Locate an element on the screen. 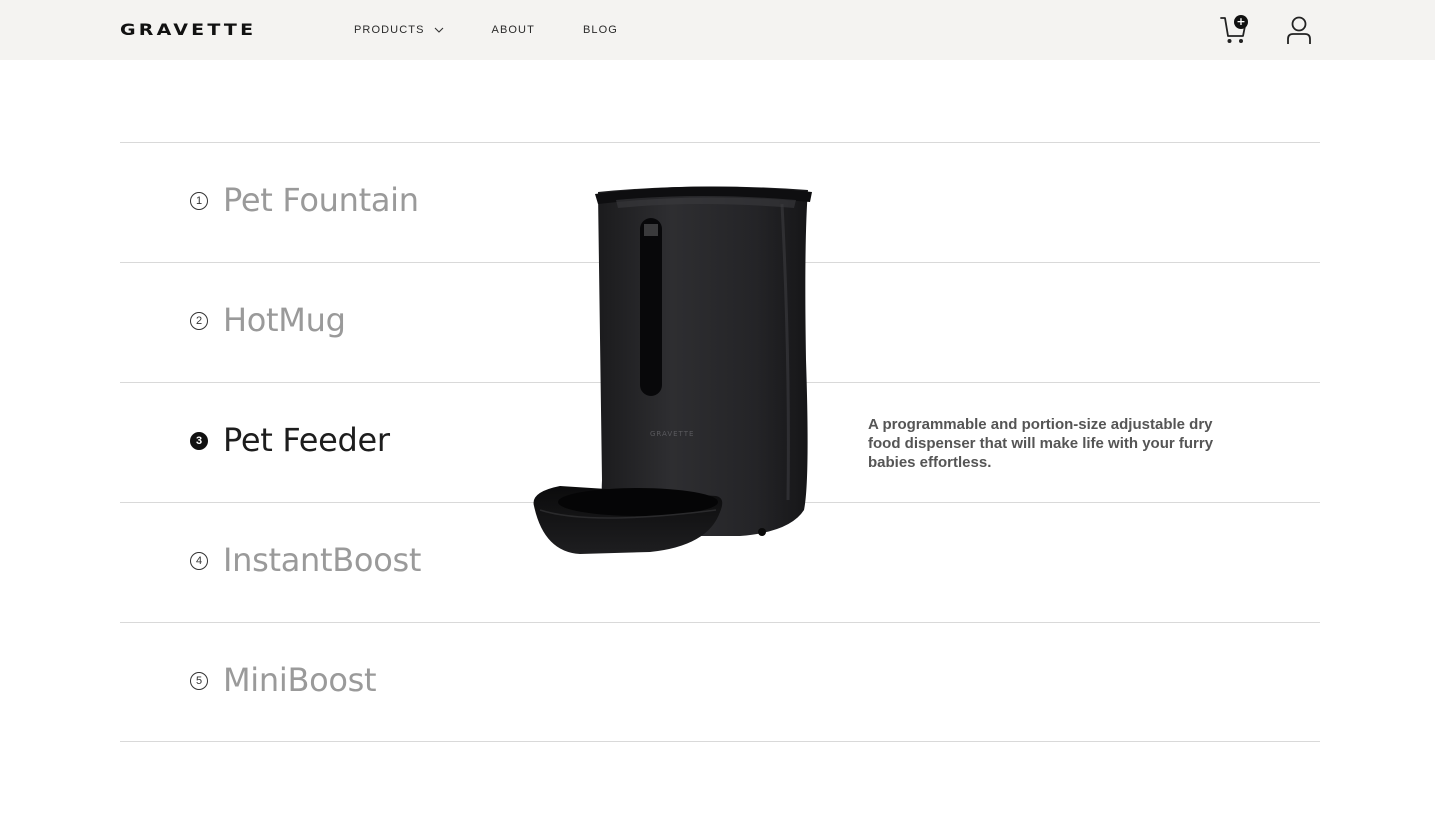  nav-about: ABOUT is located at coordinates (513, 30).